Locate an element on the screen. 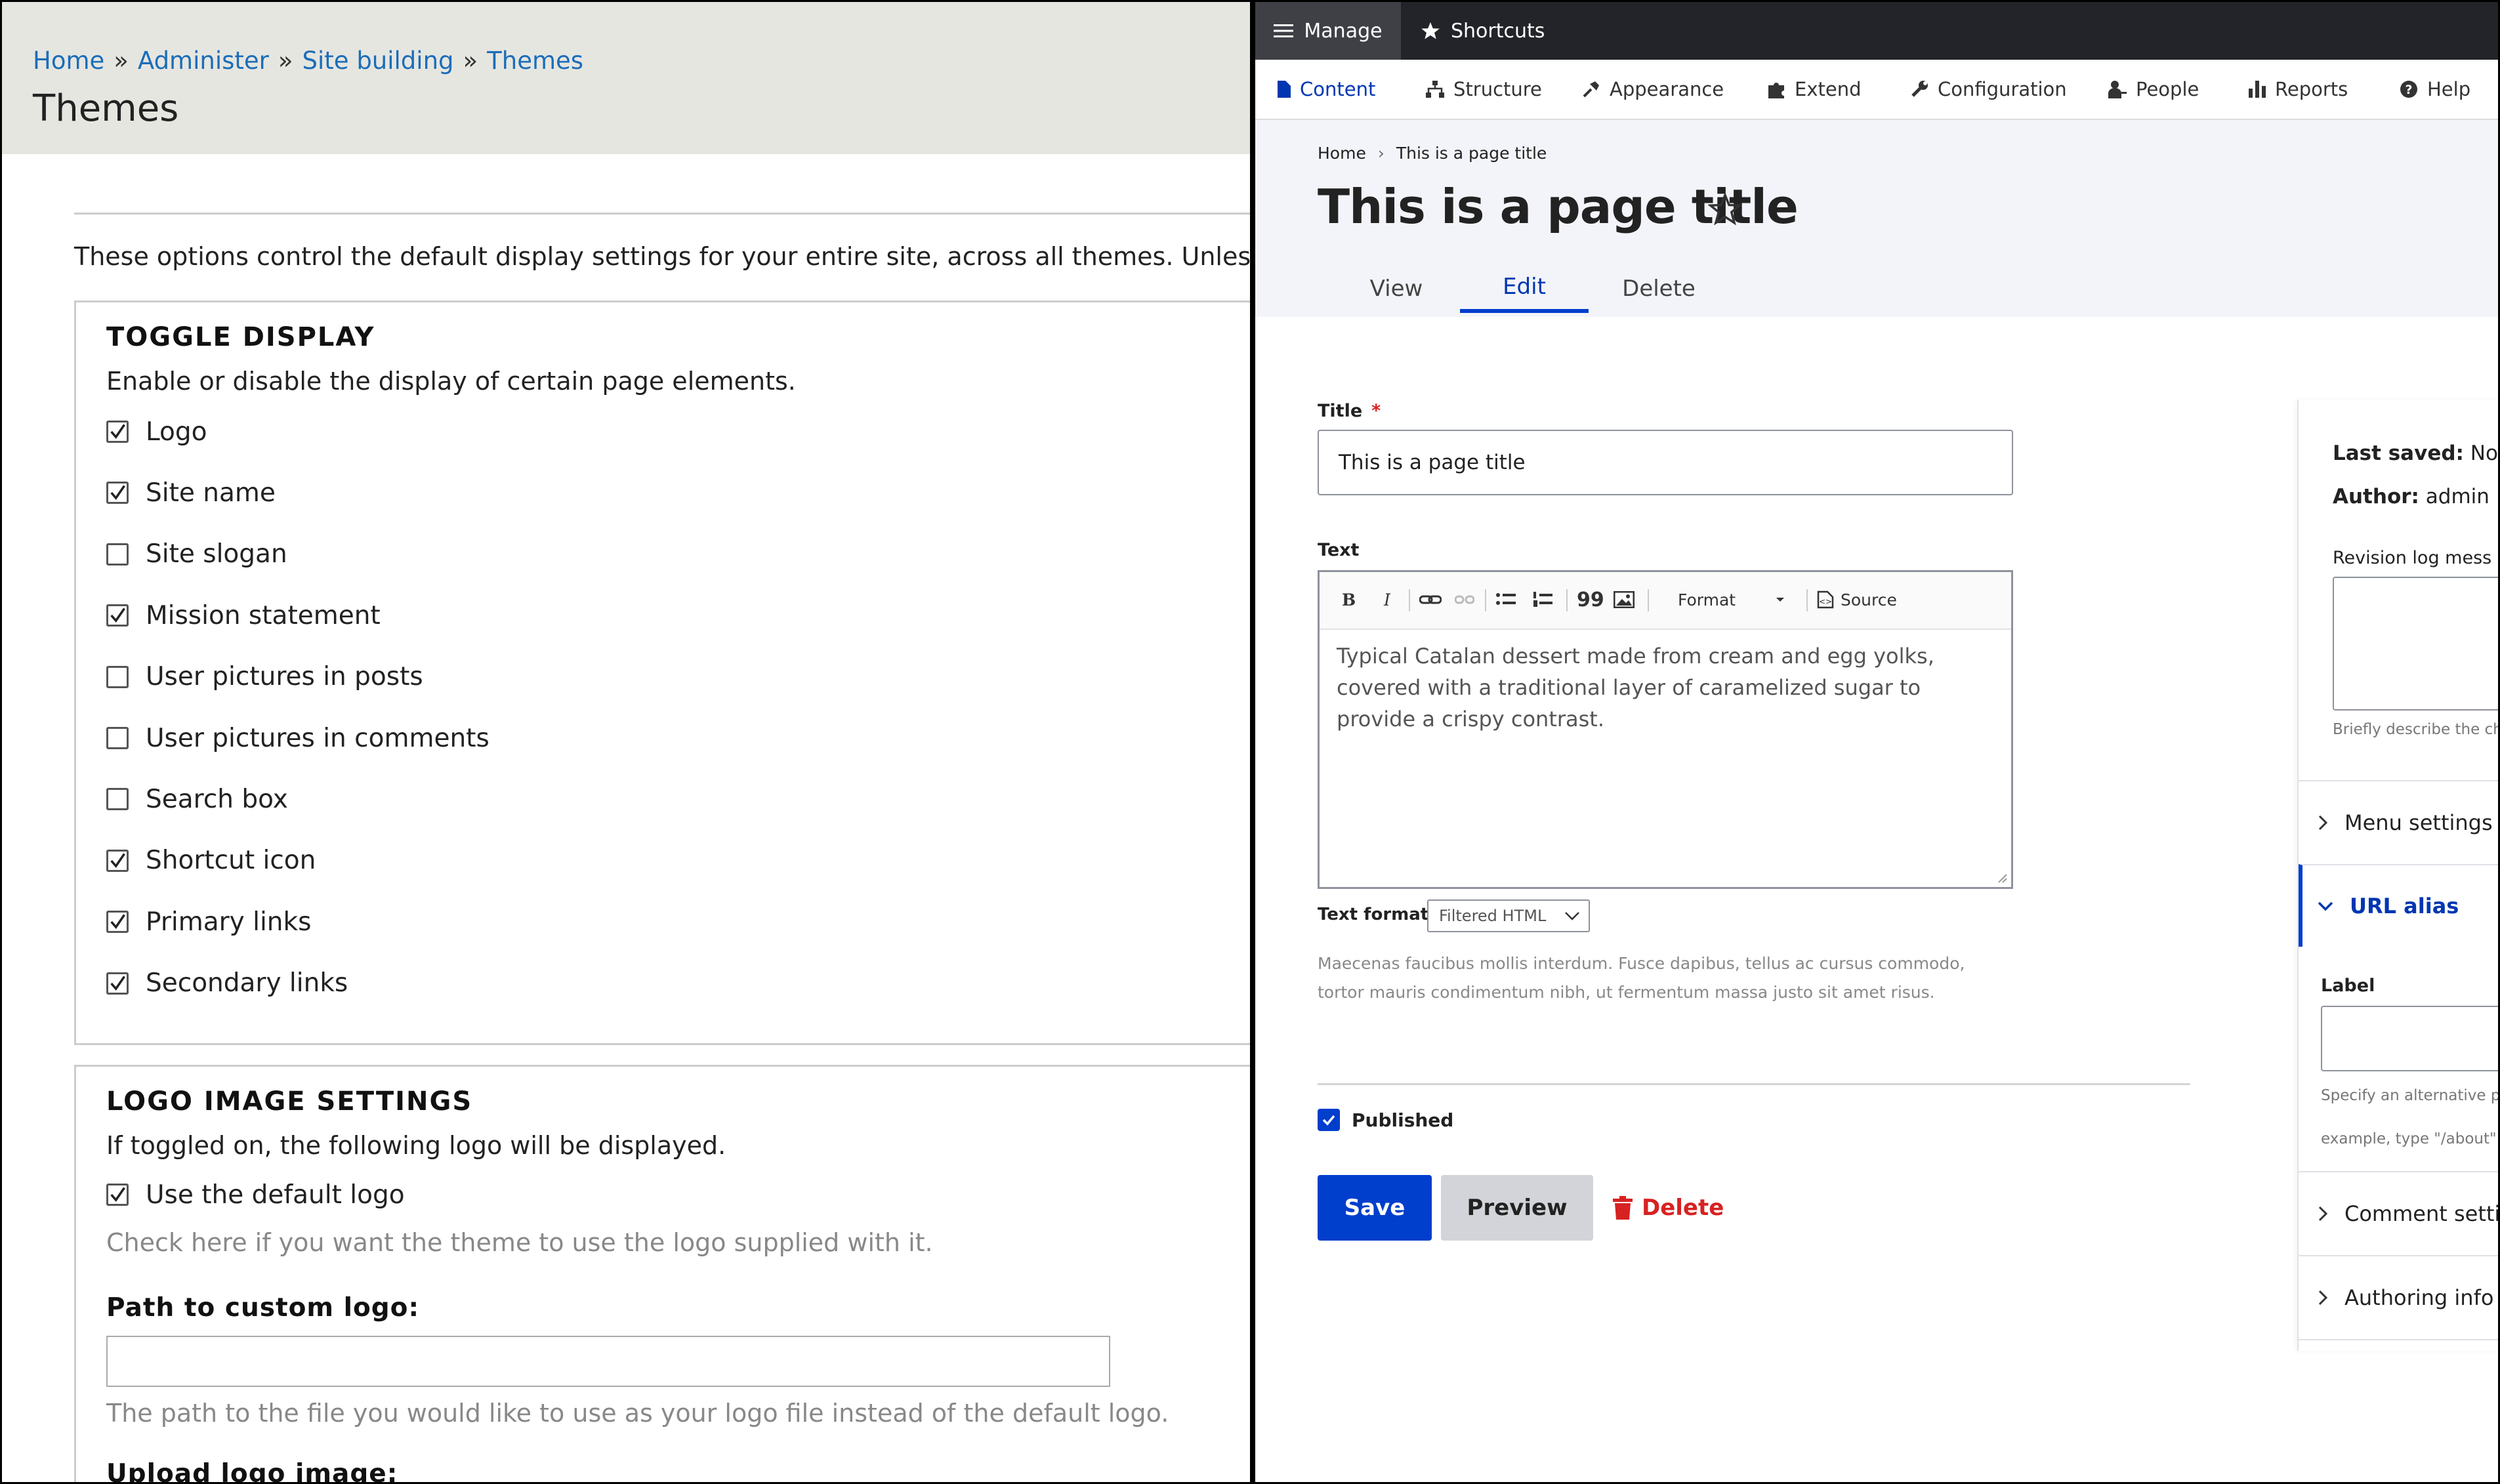  revision-log-textarea is located at coordinates (2415, 644).